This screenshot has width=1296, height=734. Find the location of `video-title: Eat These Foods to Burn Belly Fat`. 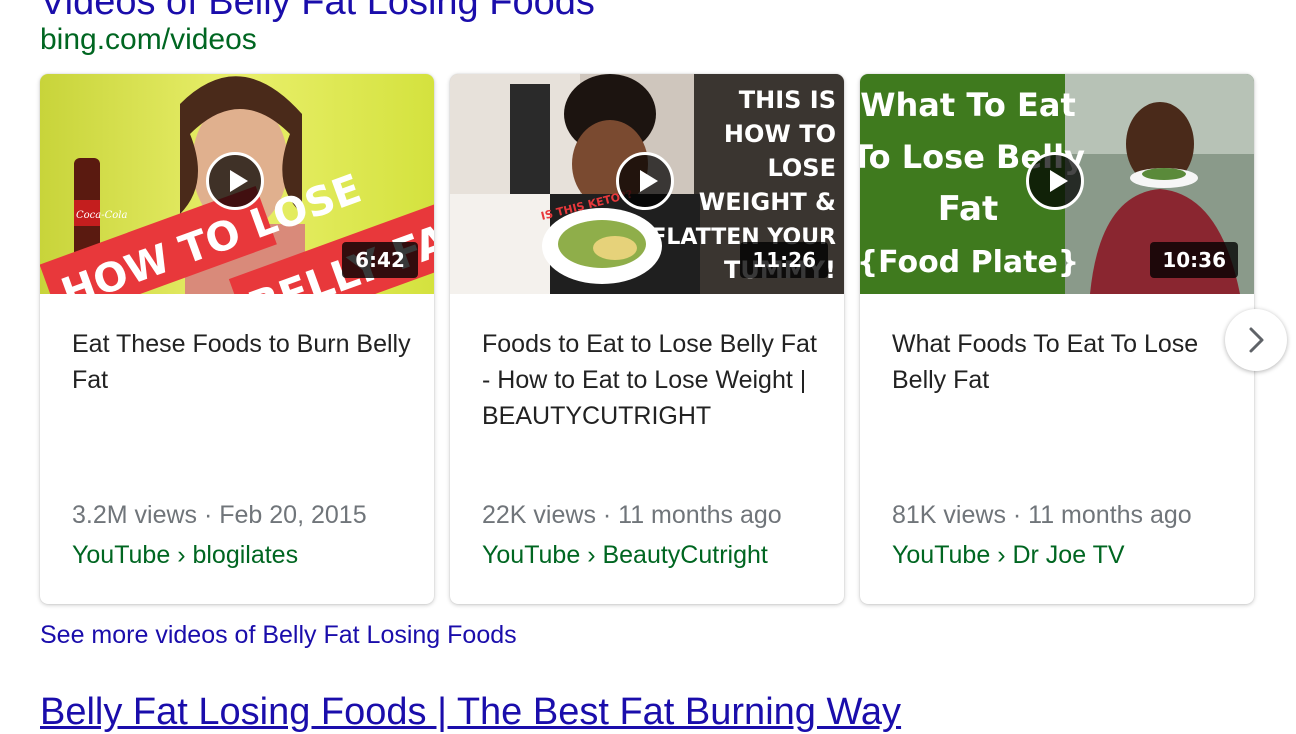

video-title: Eat These Foods to Burn Belly Fat is located at coordinates (242, 362).